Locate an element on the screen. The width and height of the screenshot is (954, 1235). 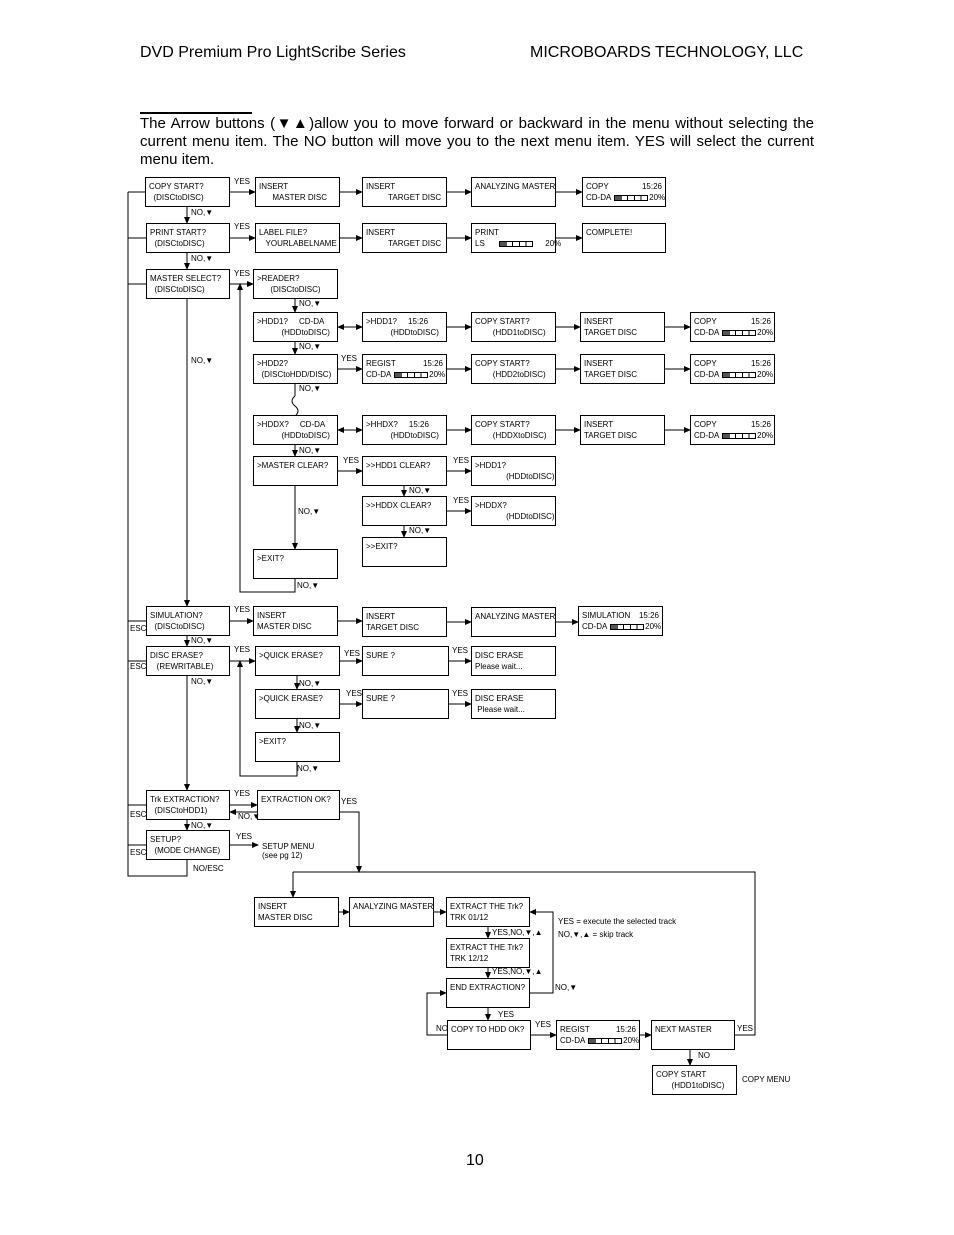
label-no: NO is located at coordinates (704, 1055).